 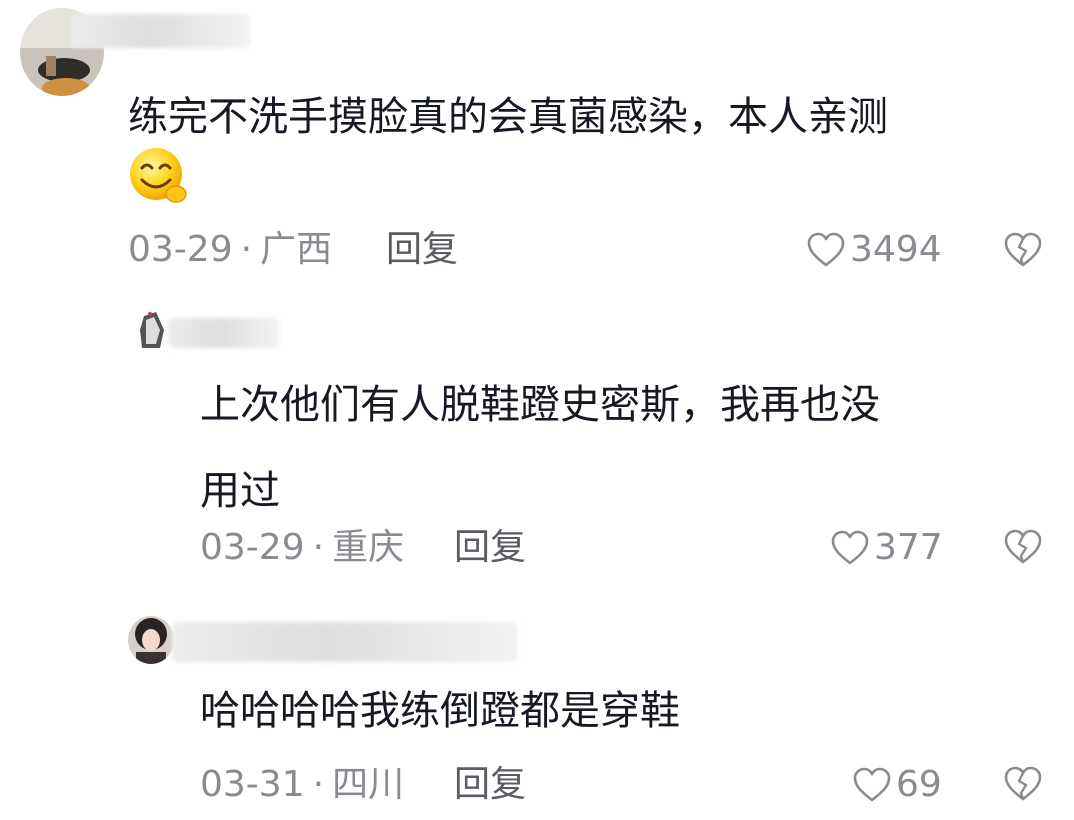 I want to click on comment-location: 重庆, so click(x=368, y=547).